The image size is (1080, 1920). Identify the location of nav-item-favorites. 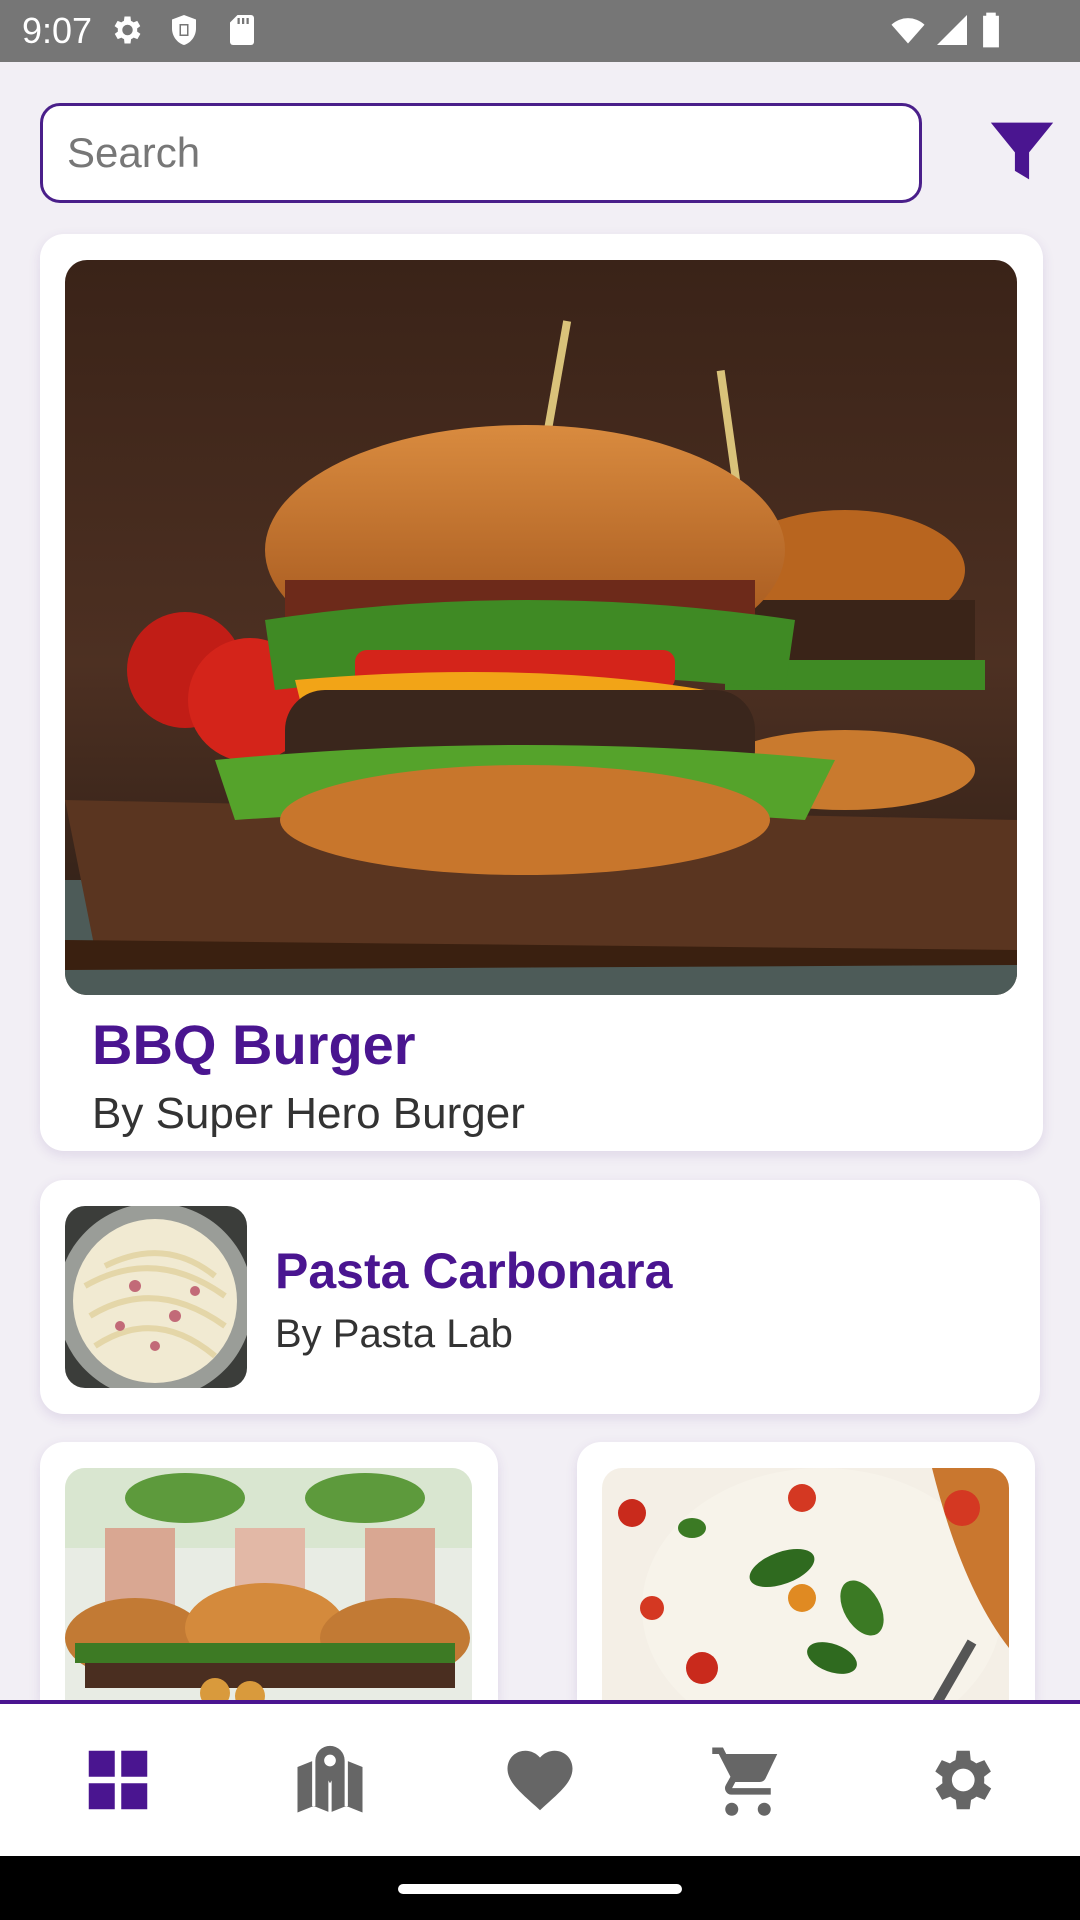
(540, 1780).